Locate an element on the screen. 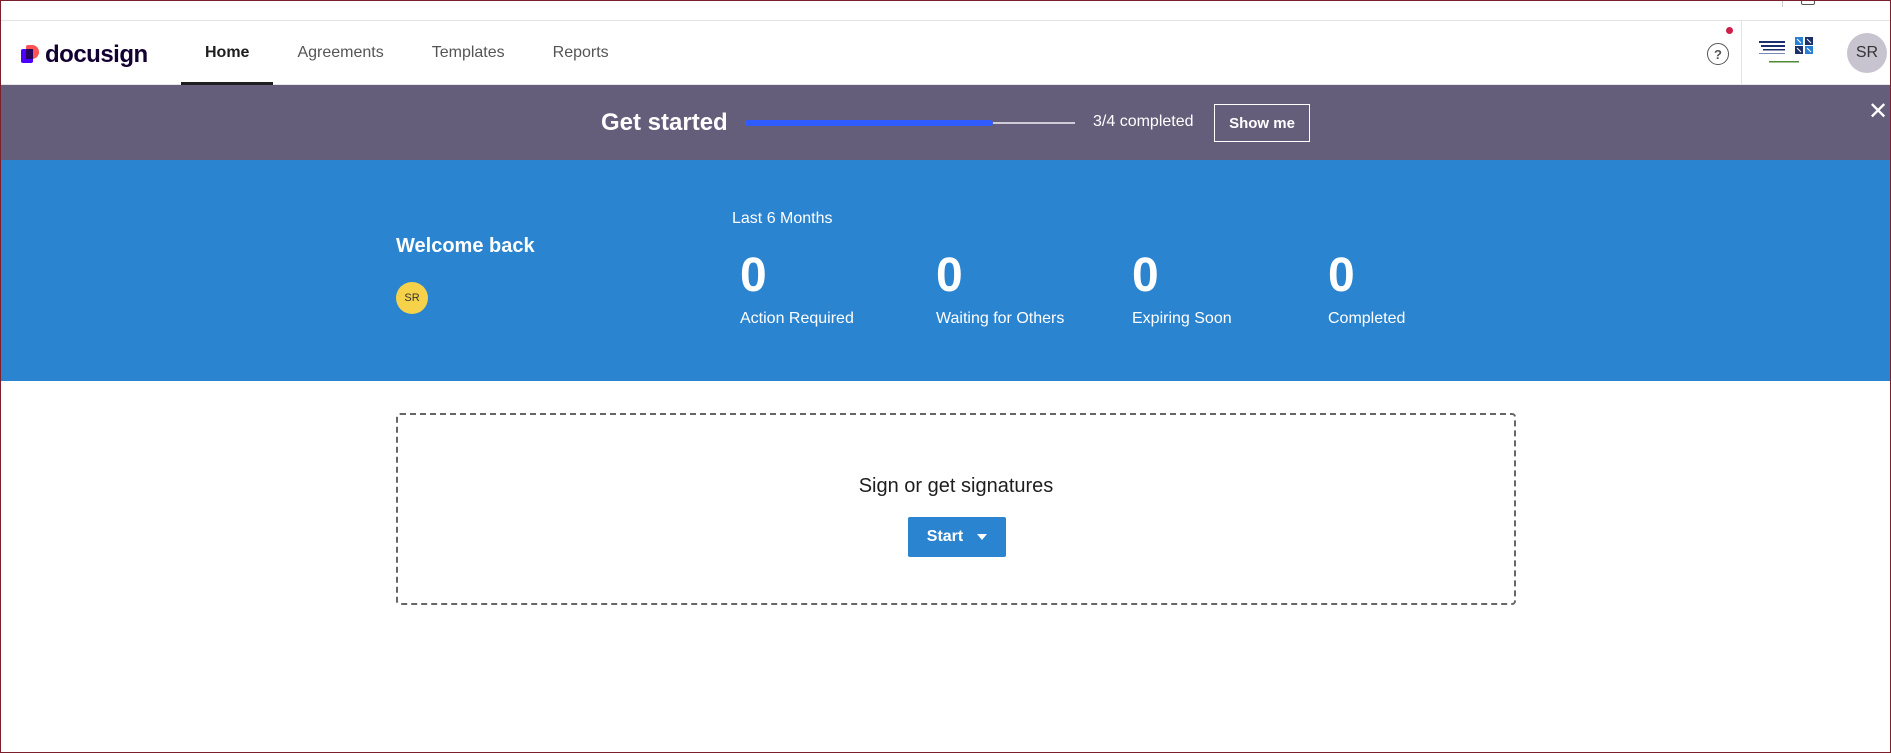  dropzone-title: Sign or get signatures is located at coordinates (956, 486).